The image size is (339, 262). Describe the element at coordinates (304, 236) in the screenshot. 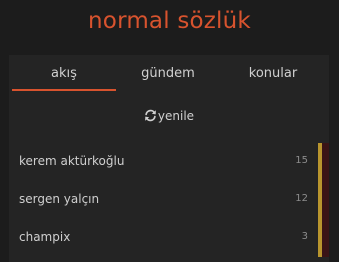

I see `topic-entry-count: 3` at that location.